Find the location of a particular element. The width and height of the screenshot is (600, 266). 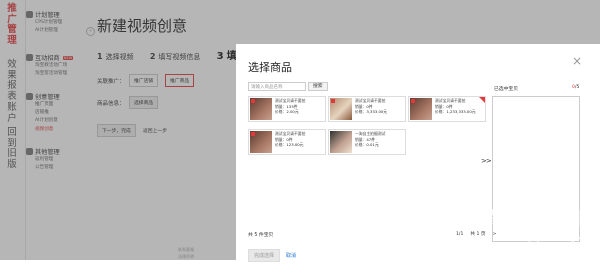

close-icon: × is located at coordinates (577, 61).